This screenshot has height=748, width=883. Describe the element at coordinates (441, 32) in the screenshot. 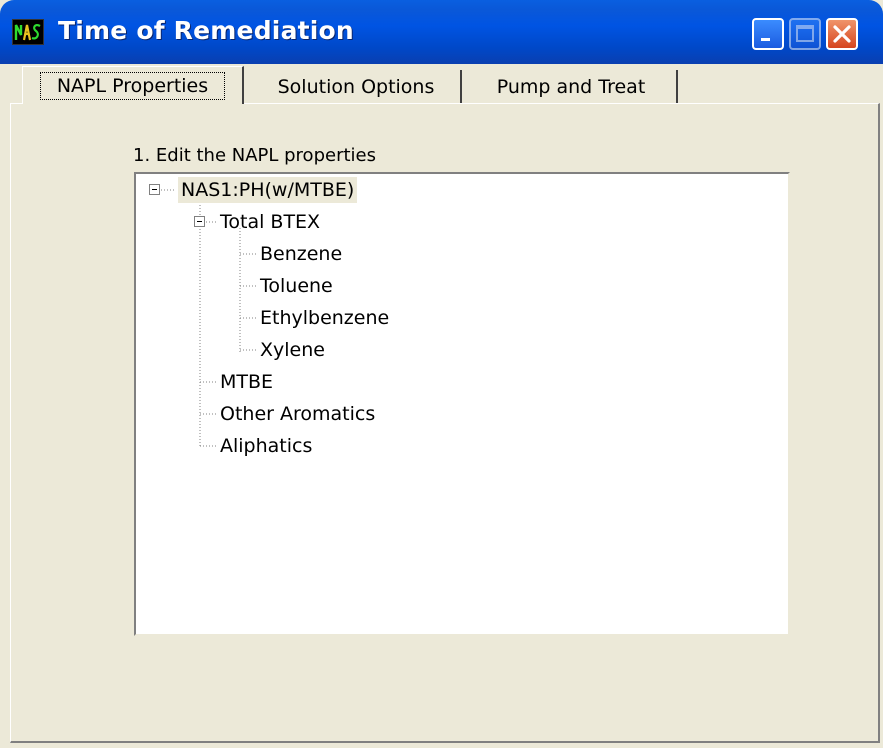

I see `title-bar: Time of Remediation` at that location.